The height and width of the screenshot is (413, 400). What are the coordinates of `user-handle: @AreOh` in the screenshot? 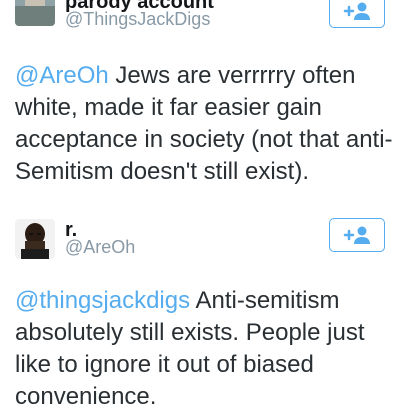 It's located at (100, 247).